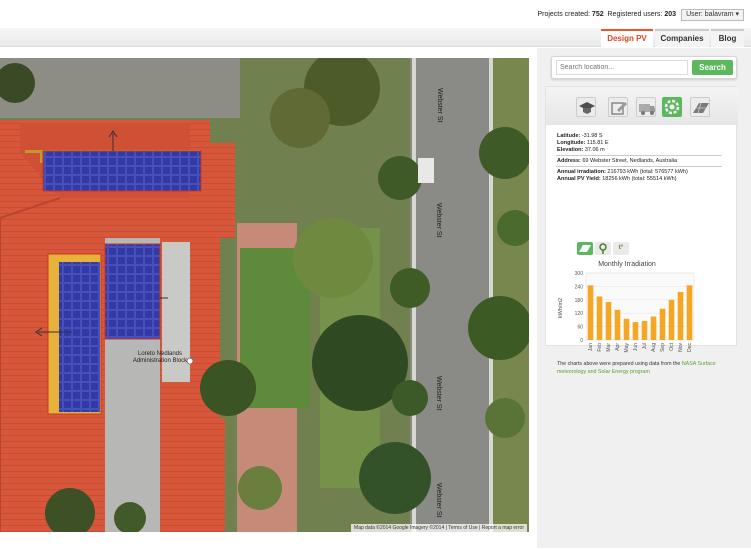 The width and height of the screenshot is (751, 550). What do you see at coordinates (581, 341) in the screenshot?
I see `y-tick-label: 0` at bounding box center [581, 341].